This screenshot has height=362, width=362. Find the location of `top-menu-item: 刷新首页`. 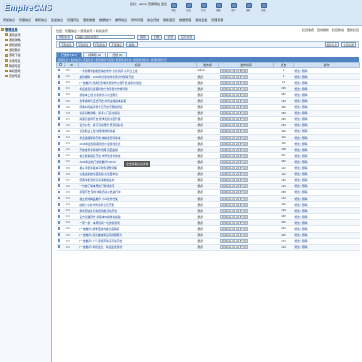

top-menu-item: 刷新首页 is located at coordinates (169, 20).